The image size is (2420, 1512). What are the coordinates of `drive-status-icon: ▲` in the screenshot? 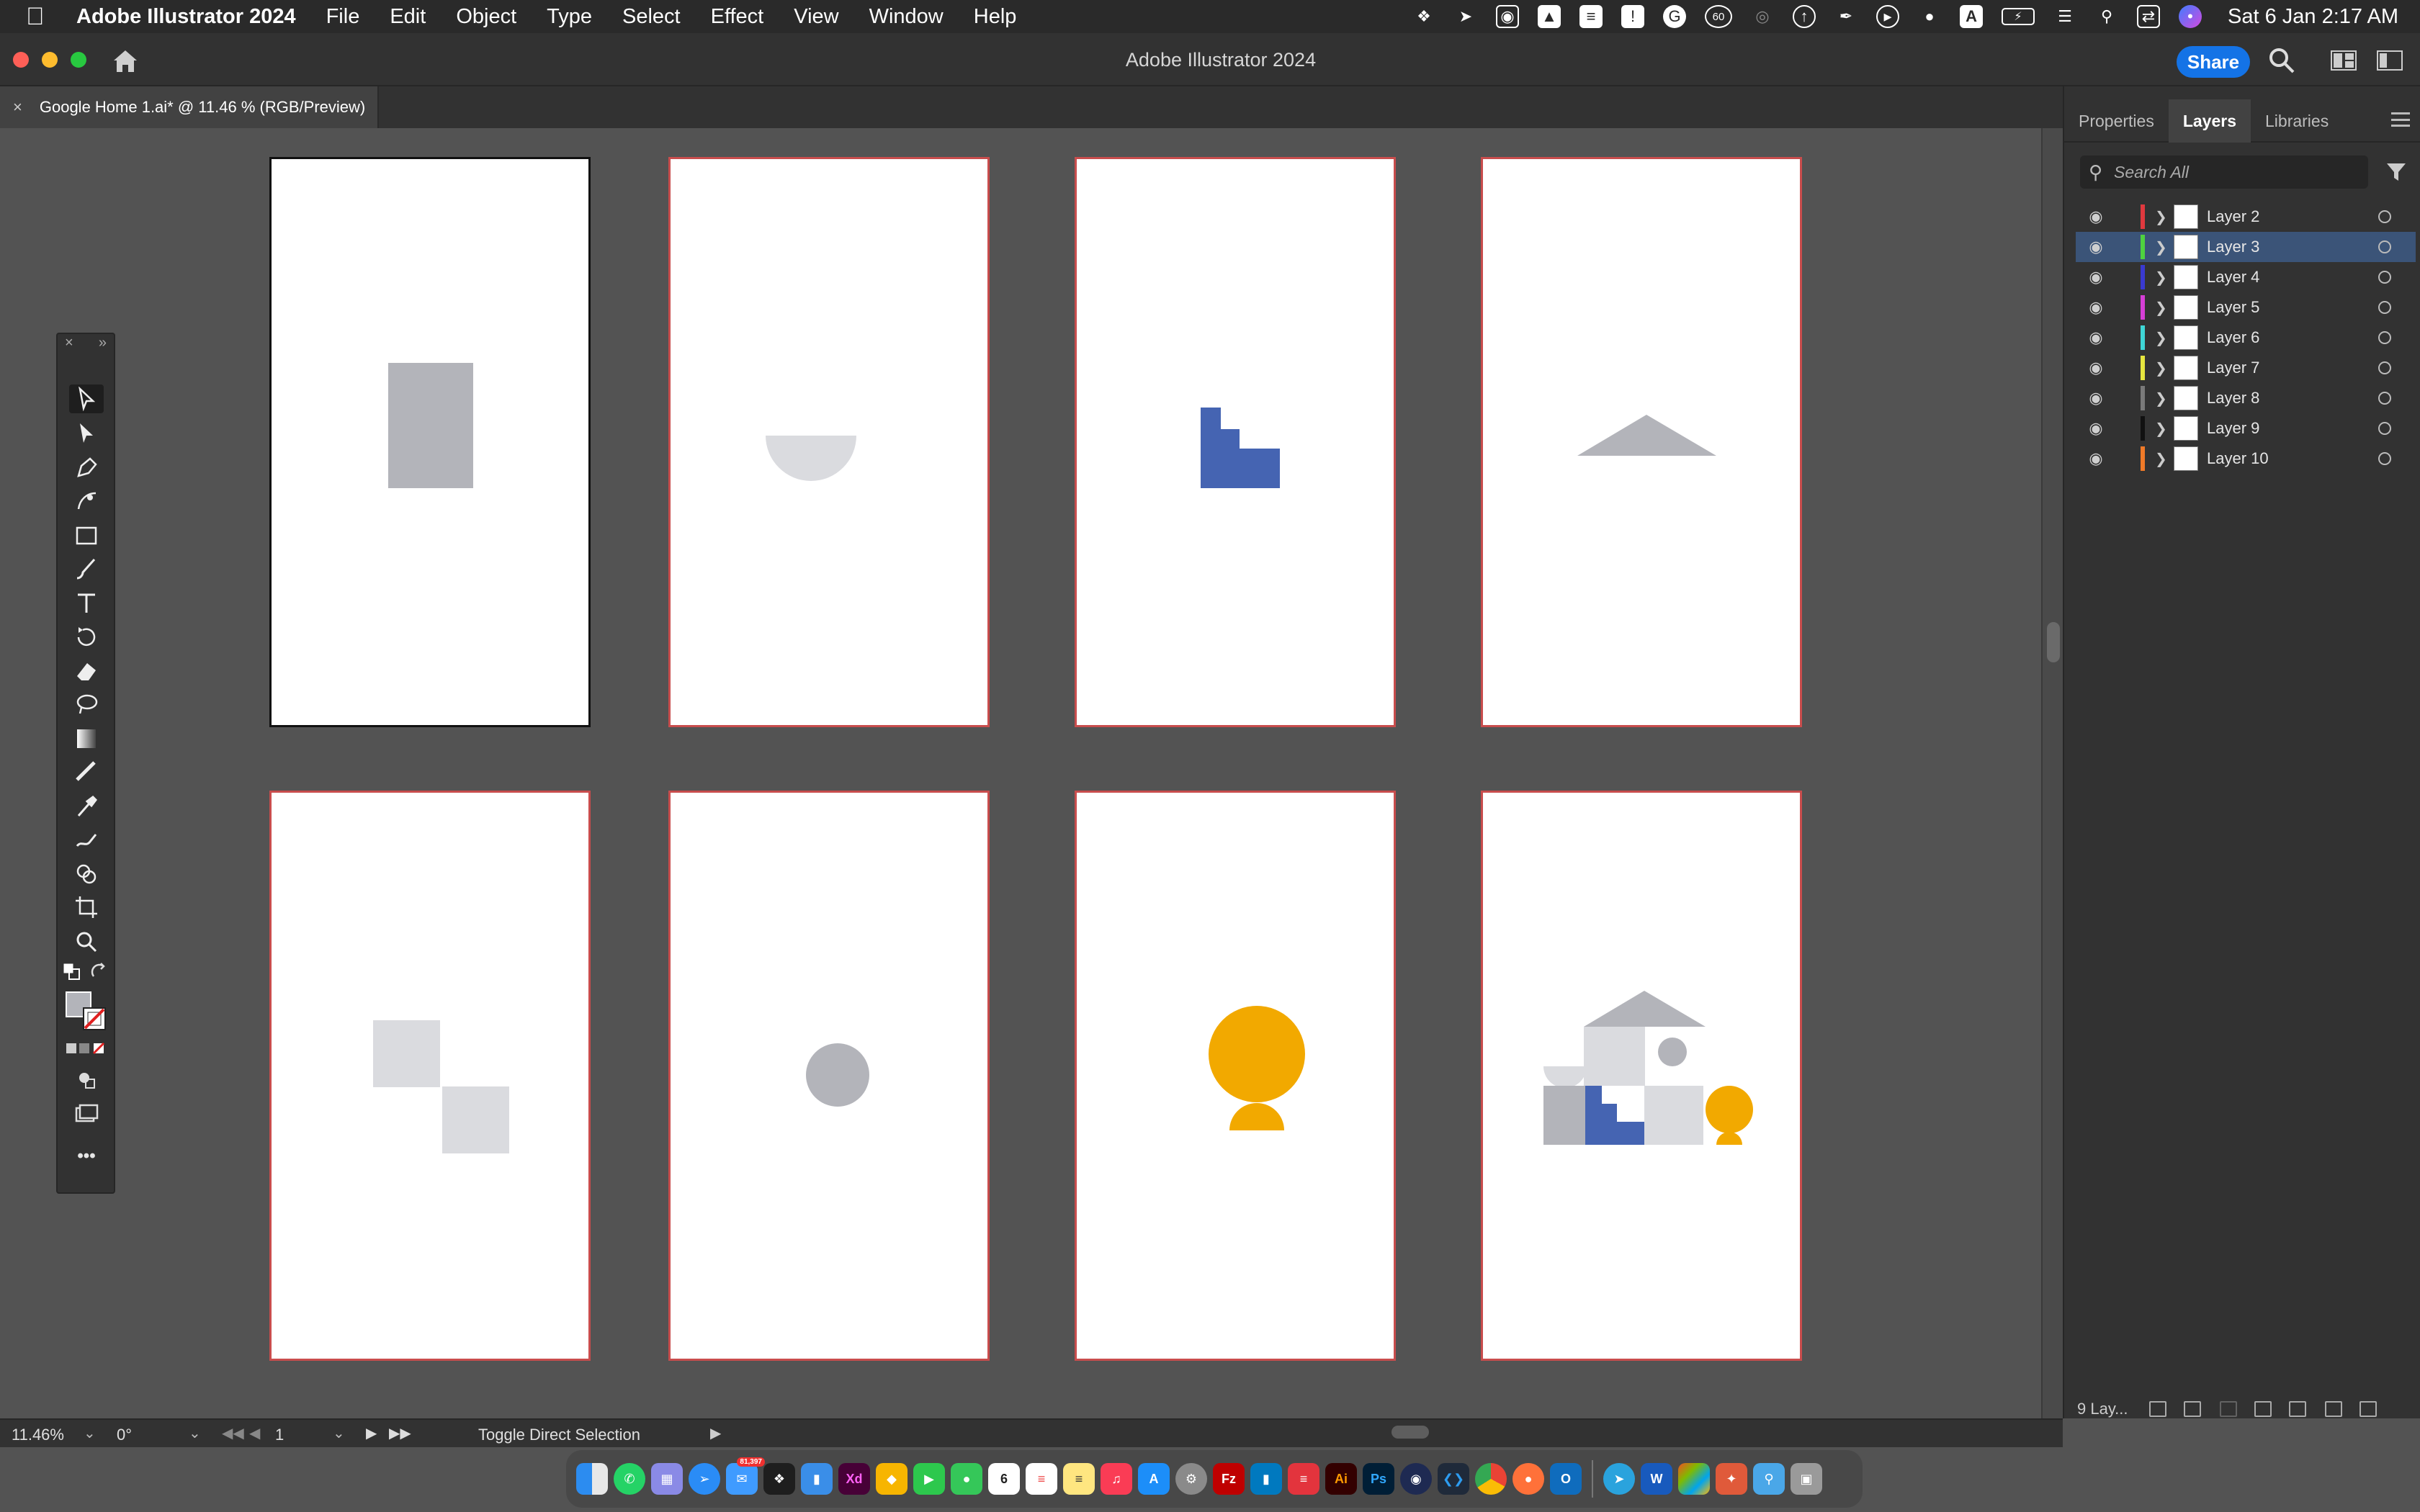 It's located at (1550, 16).